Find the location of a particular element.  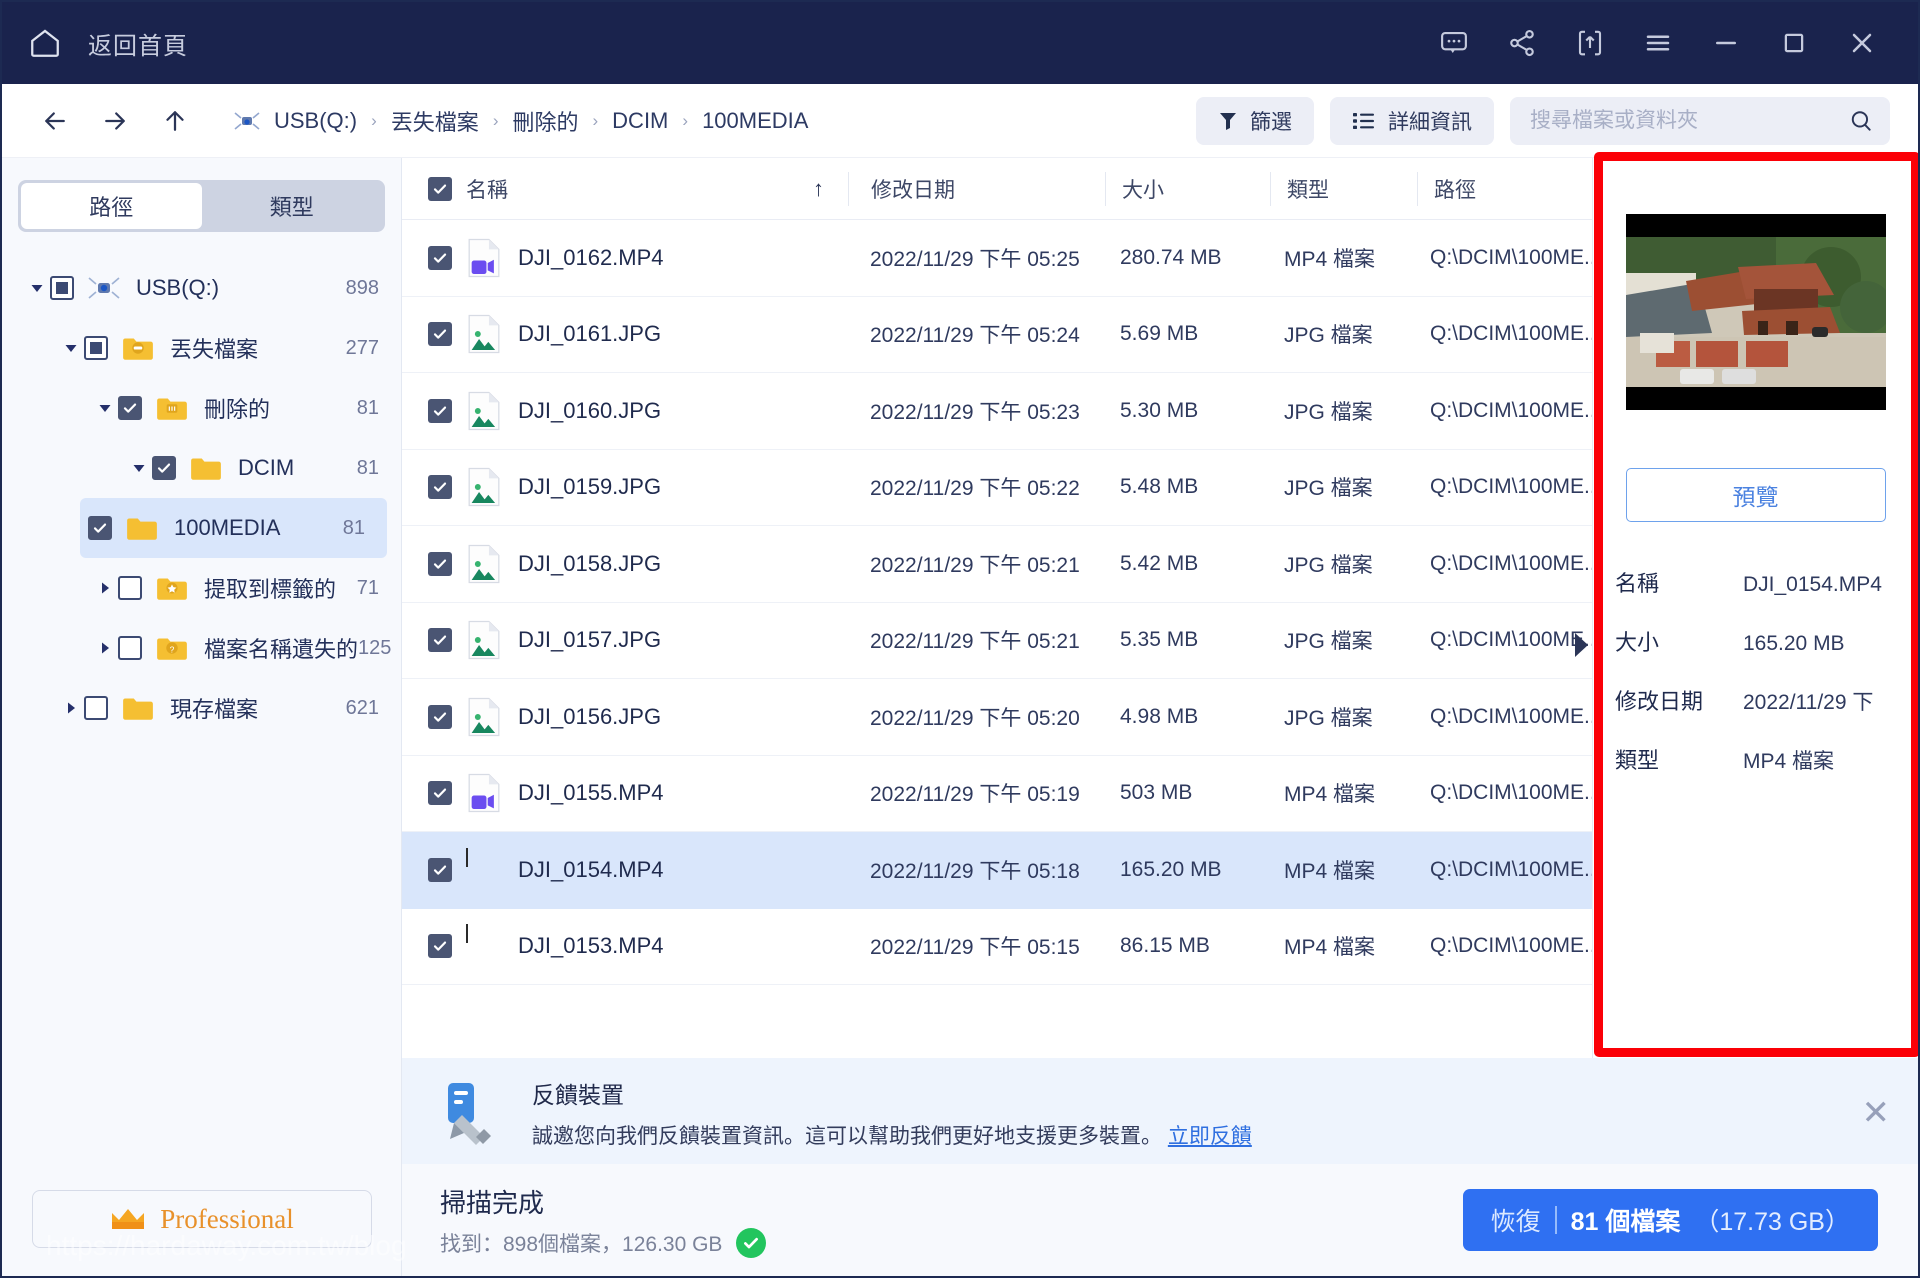

drone-icon is located at coordinates (247, 121).